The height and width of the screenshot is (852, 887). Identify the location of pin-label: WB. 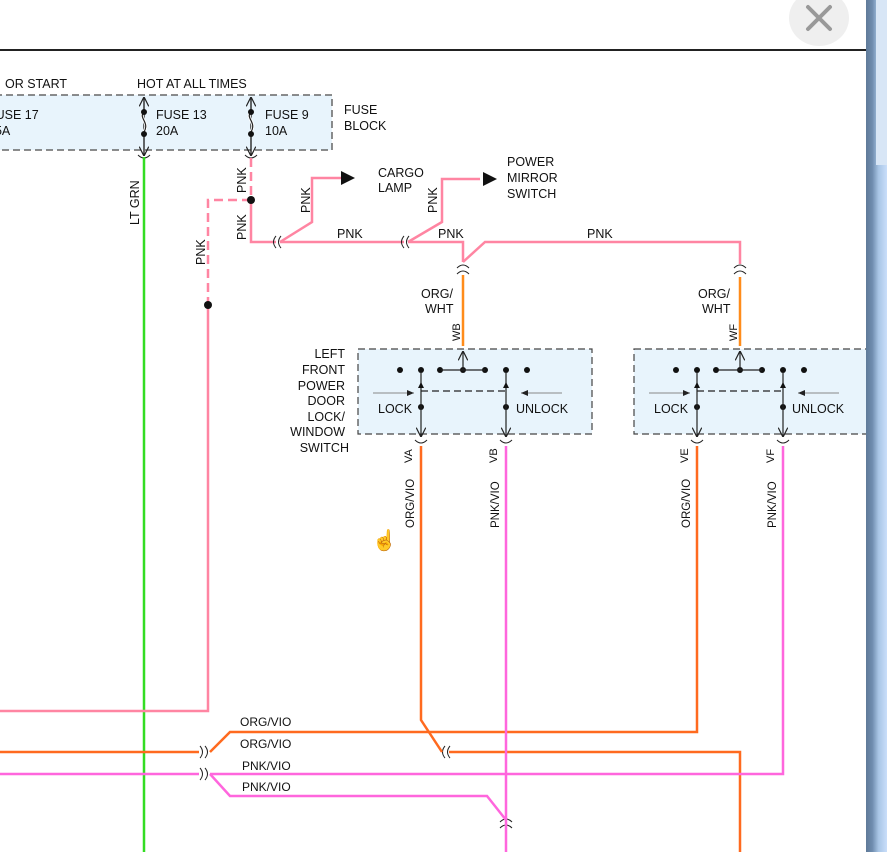
(457, 332).